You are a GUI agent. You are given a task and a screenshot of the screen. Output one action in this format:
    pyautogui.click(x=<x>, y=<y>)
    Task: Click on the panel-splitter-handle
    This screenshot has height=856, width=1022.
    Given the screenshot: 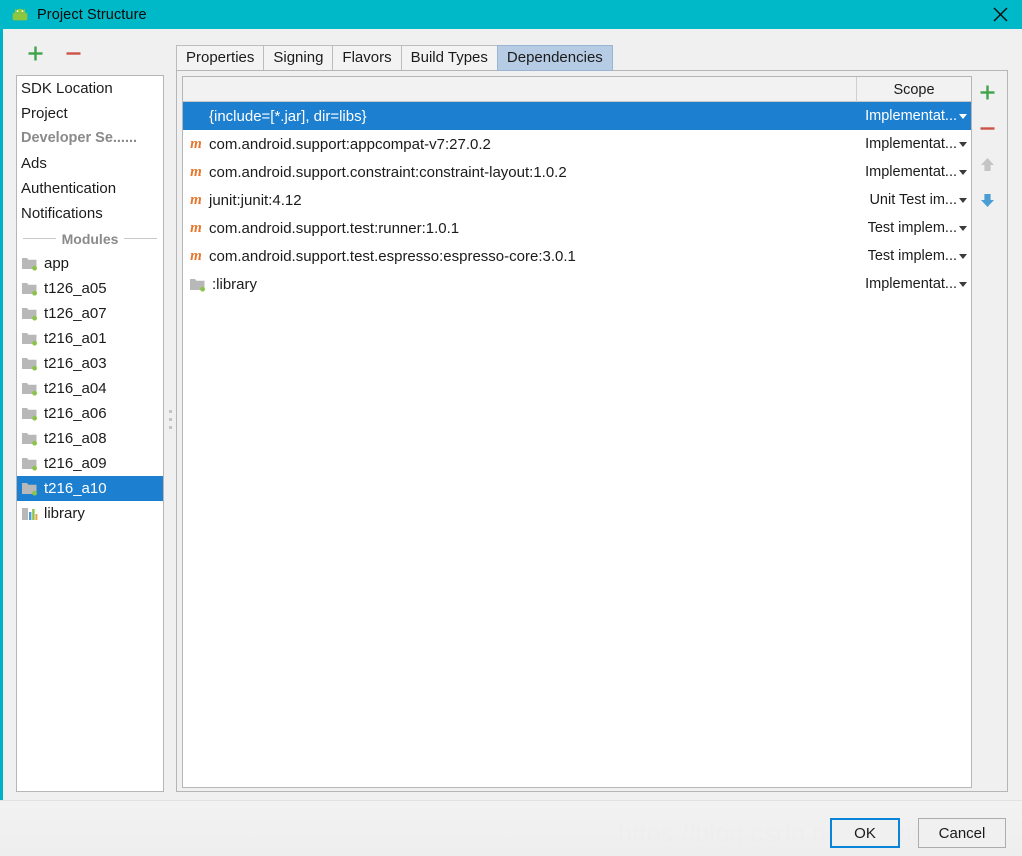 What is the action you would take?
    pyautogui.click(x=170, y=418)
    